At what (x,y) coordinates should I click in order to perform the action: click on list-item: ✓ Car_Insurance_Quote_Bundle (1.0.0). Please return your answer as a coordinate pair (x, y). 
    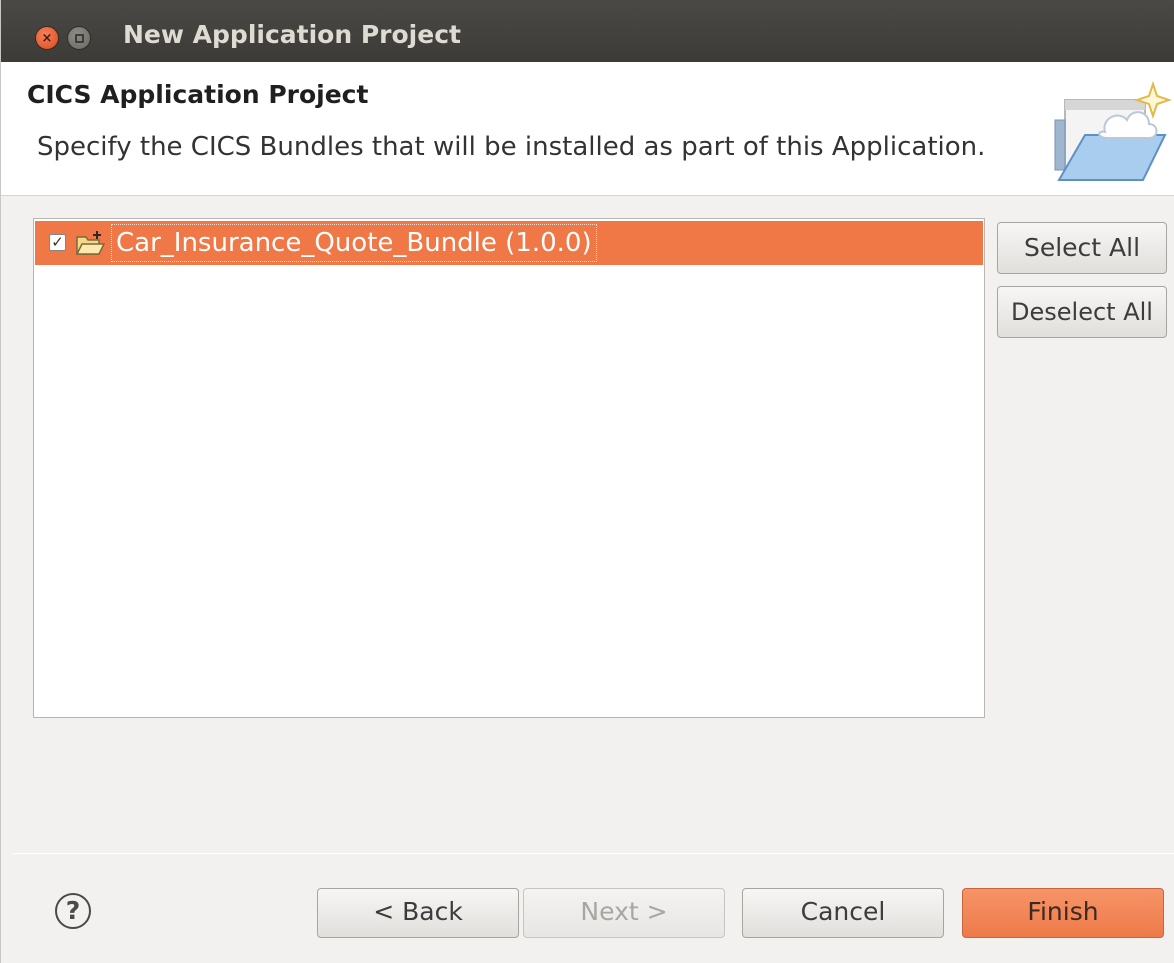
    Looking at the image, I should click on (509, 243).